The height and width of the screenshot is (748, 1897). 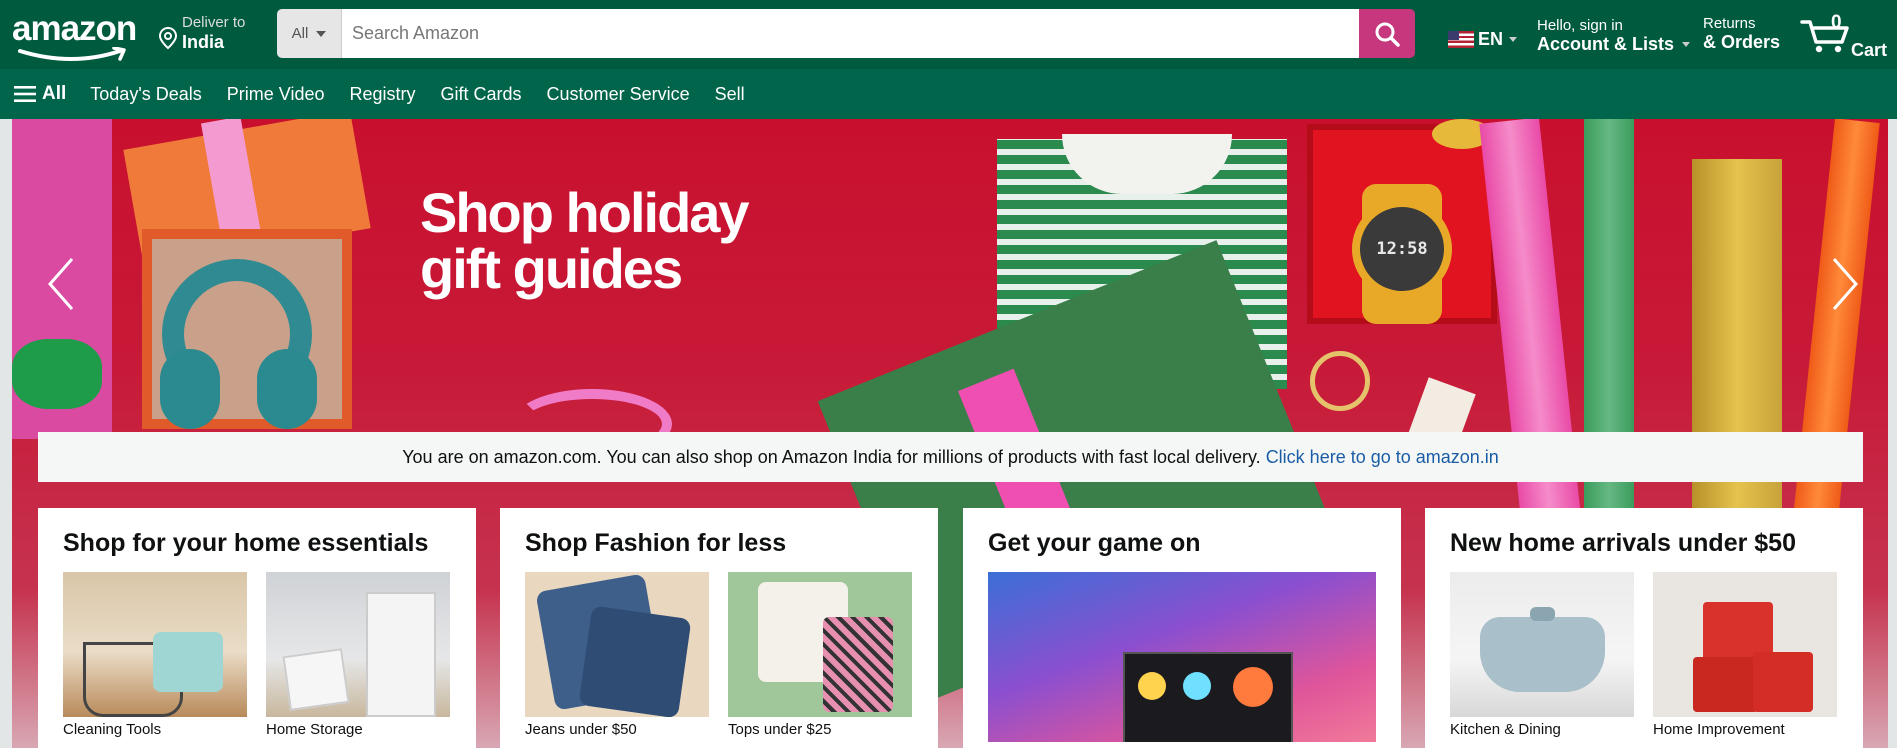 I want to click on deliver-to: Deliver to India, so click(x=201, y=33).